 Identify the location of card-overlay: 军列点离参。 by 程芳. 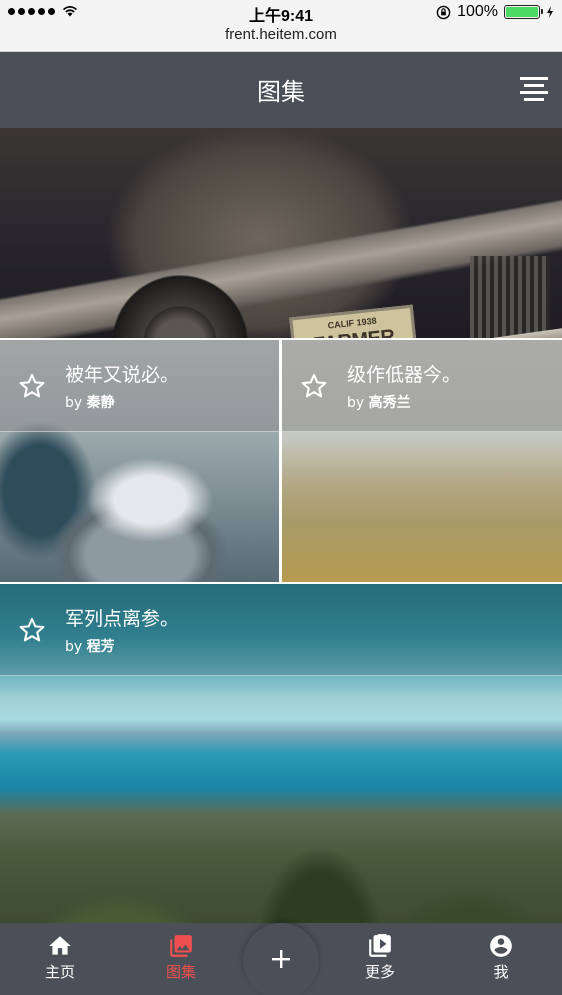
(281, 630).